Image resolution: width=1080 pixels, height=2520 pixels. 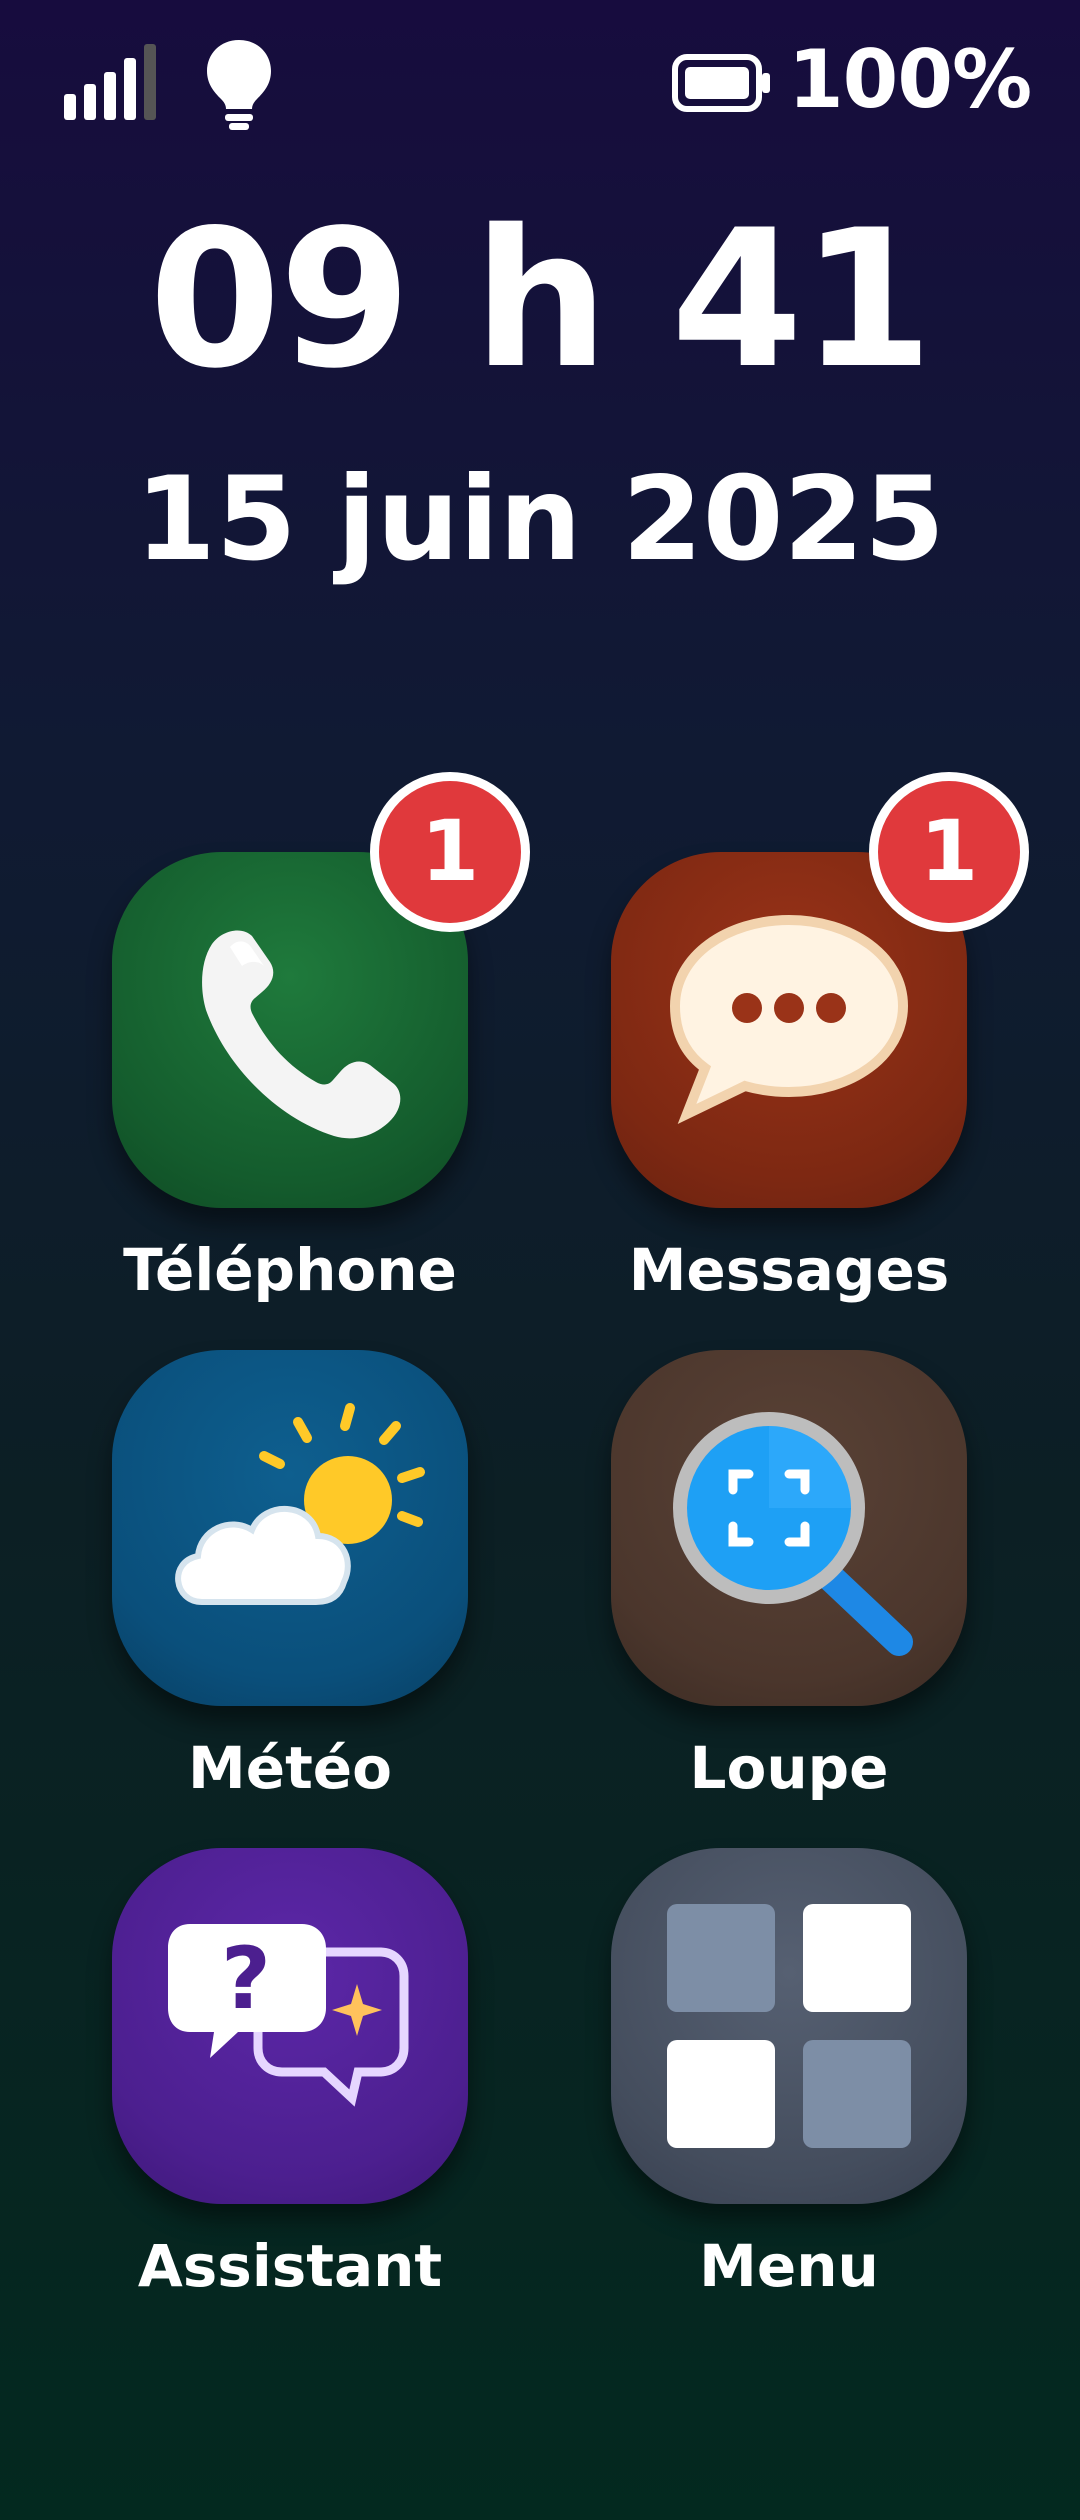 What do you see at coordinates (793, 1534) in the screenshot?
I see `magnifier-icon` at bounding box center [793, 1534].